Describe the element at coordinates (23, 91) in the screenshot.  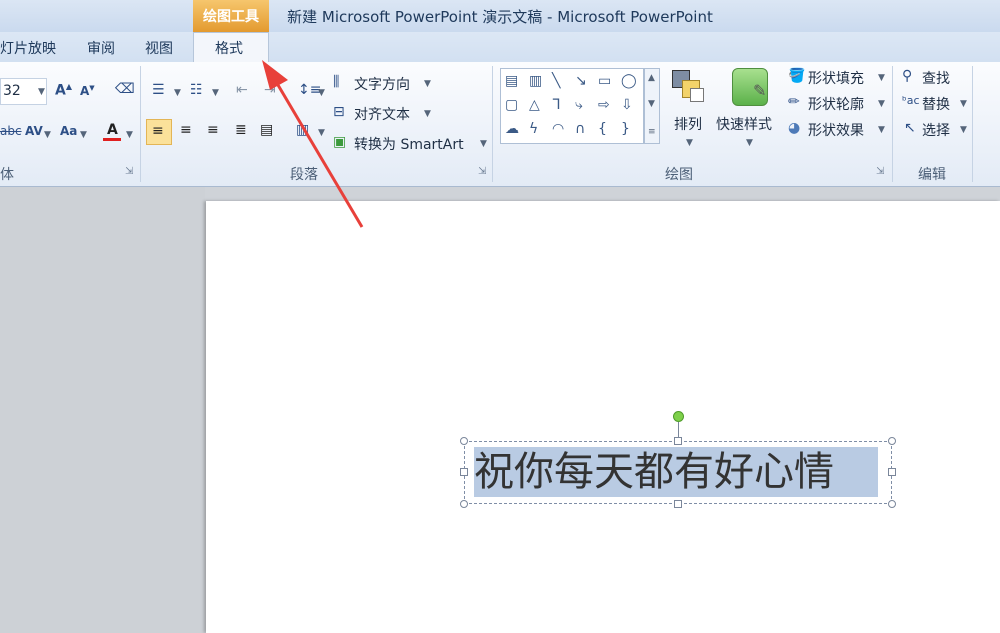
I see `font-size-box: 32 ▼` at that location.